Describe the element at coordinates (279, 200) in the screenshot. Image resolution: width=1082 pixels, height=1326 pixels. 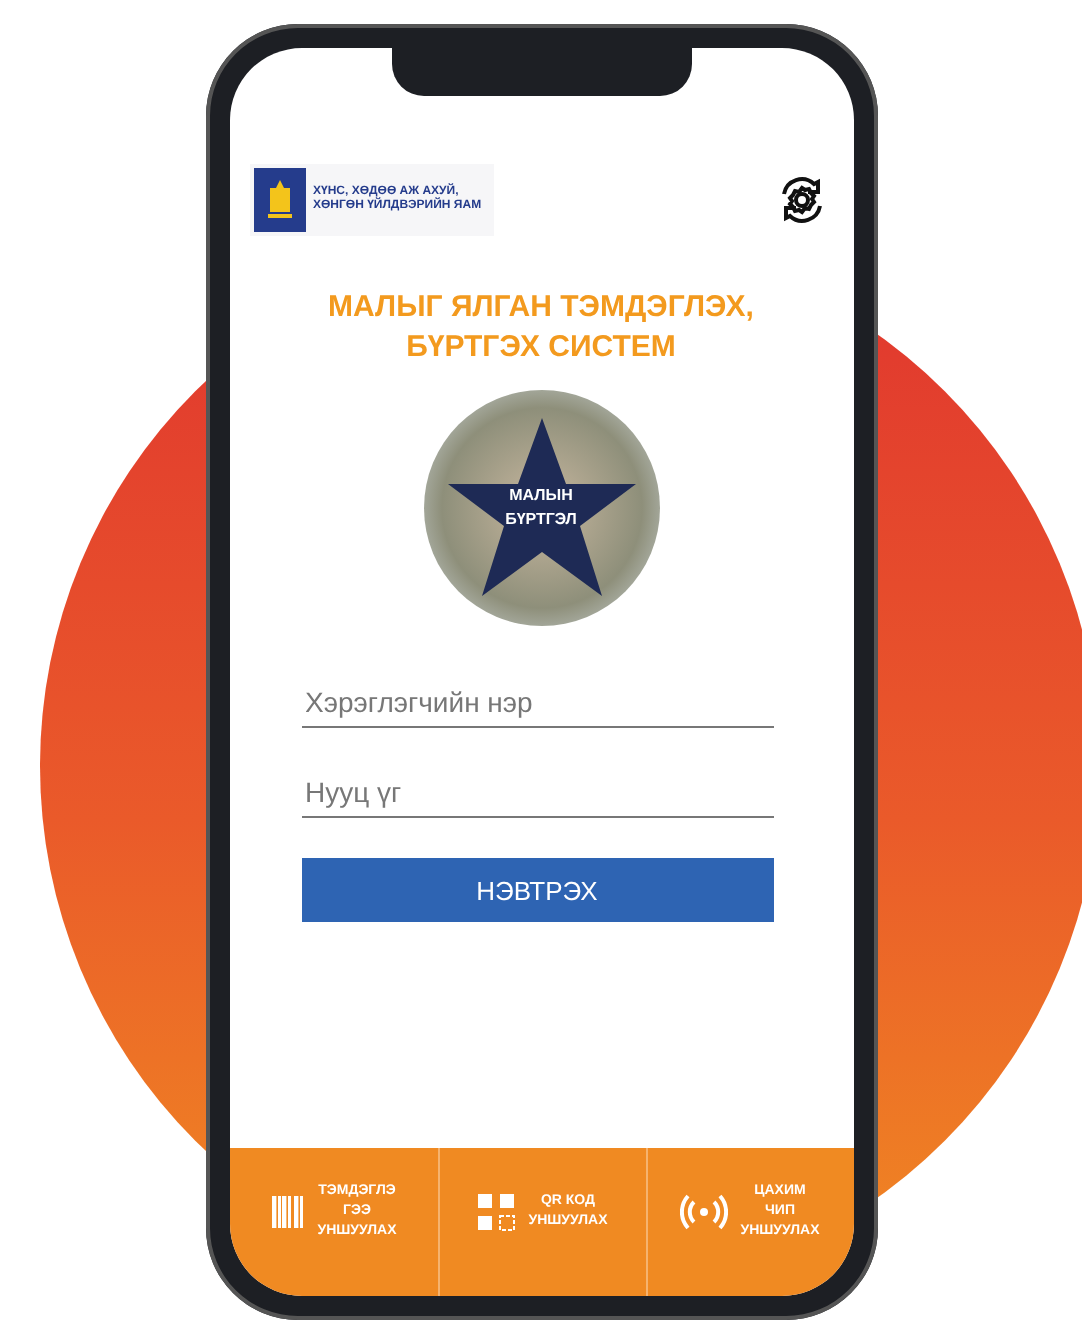
I see `emblem-icon` at that location.